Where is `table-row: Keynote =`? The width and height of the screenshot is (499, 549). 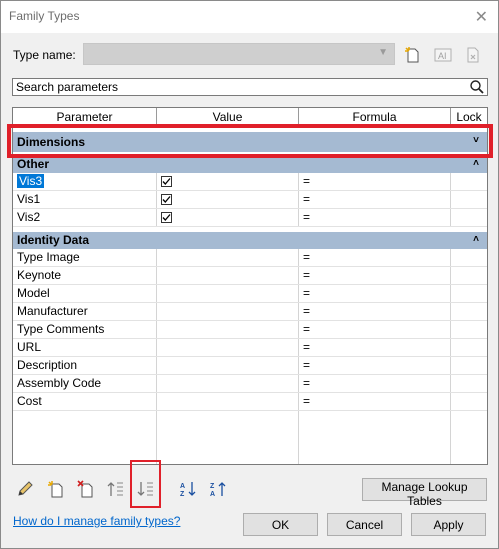 table-row: Keynote = is located at coordinates (250, 276).